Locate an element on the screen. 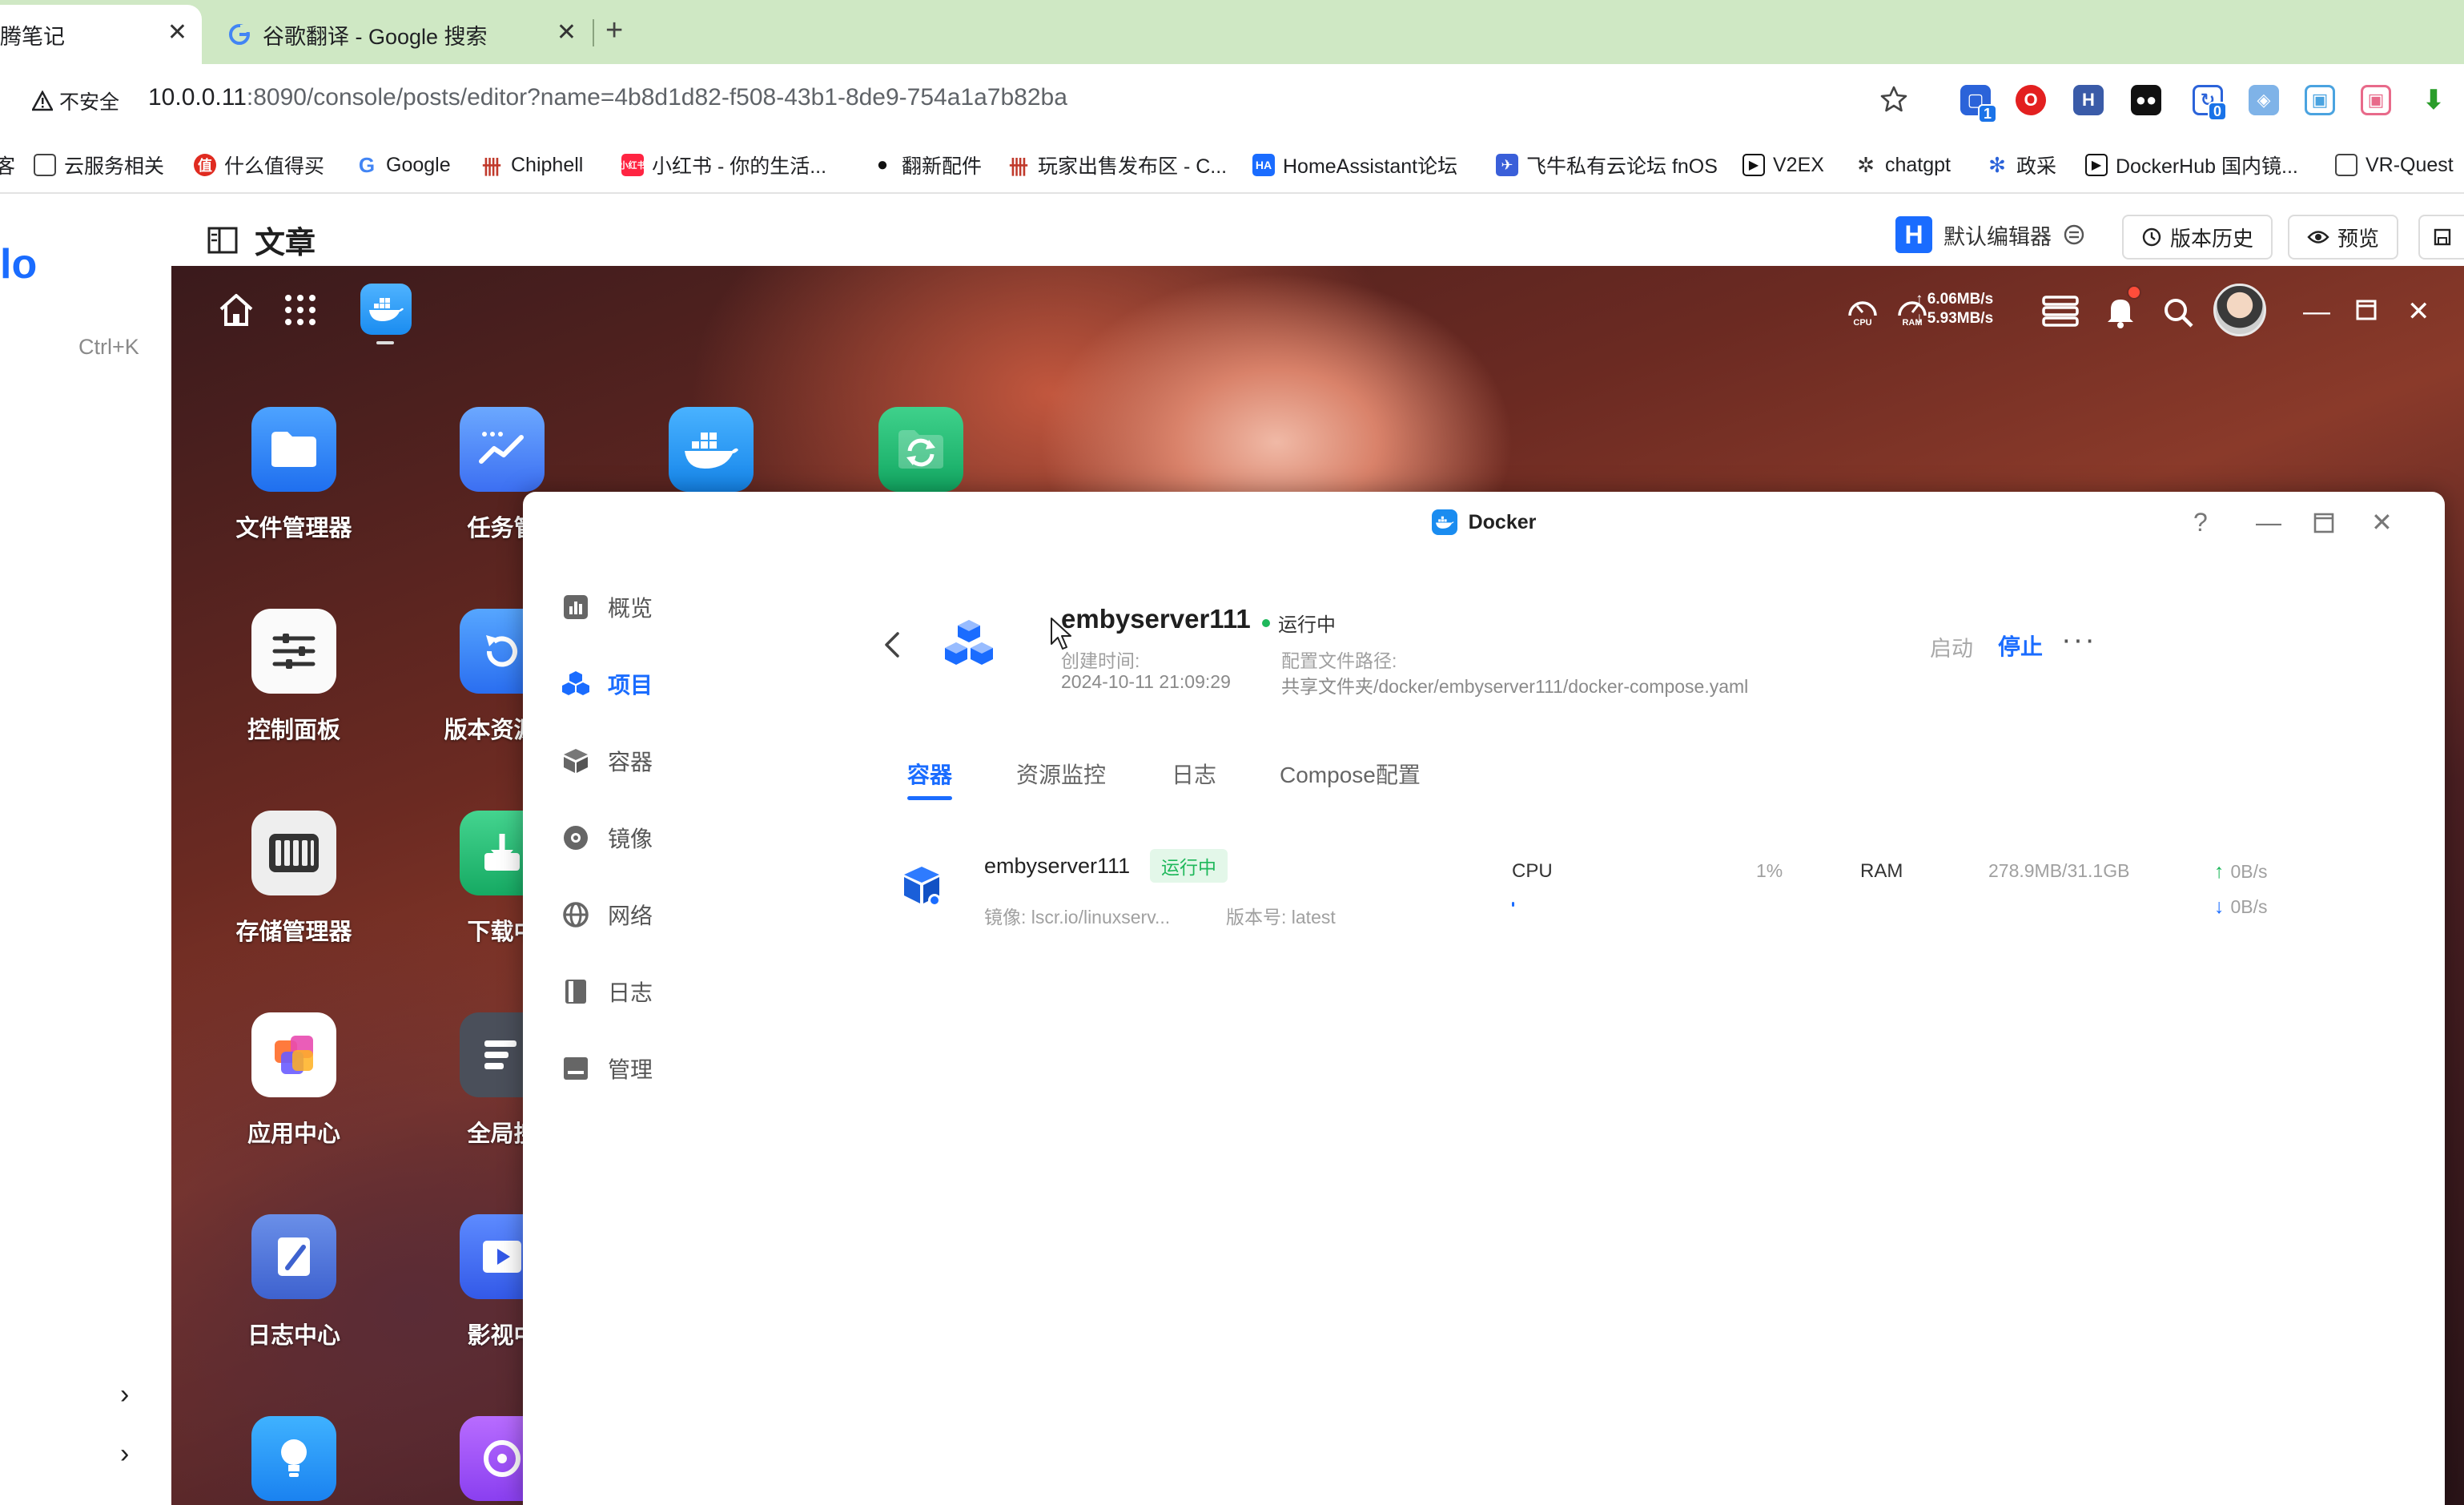 This screenshot has width=2464, height=1505. avatar is located at coordinates (2239, 310).